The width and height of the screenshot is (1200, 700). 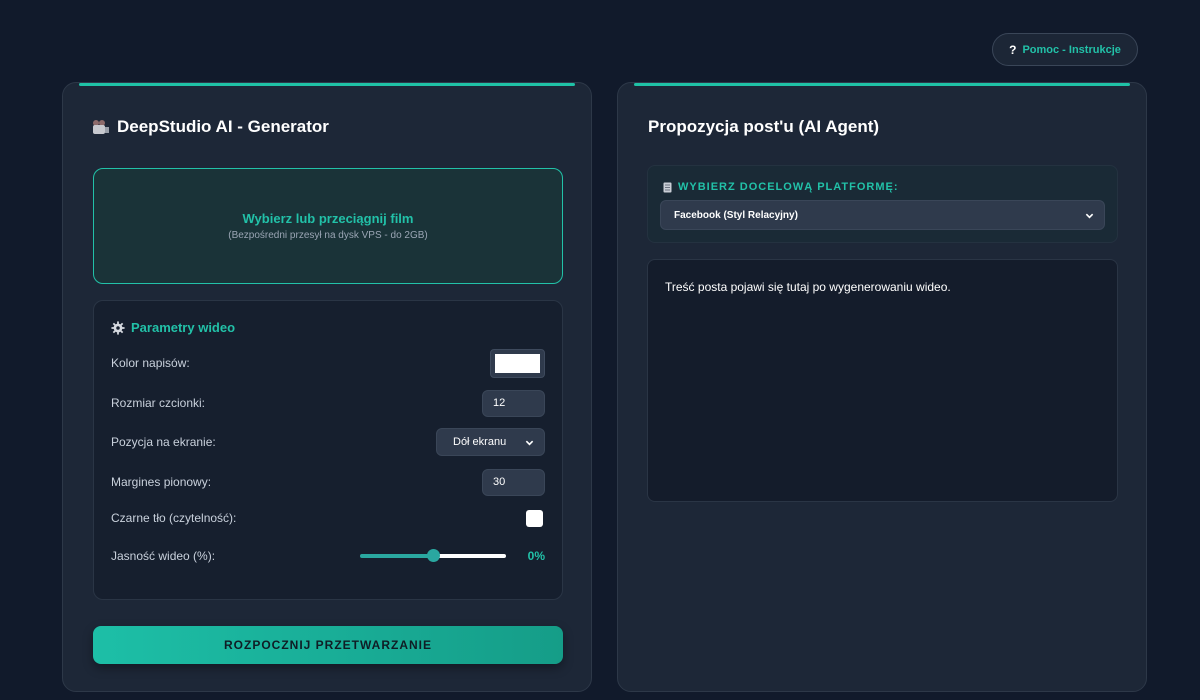 I want to click on slider-thumb, so click(x=433, y=555).